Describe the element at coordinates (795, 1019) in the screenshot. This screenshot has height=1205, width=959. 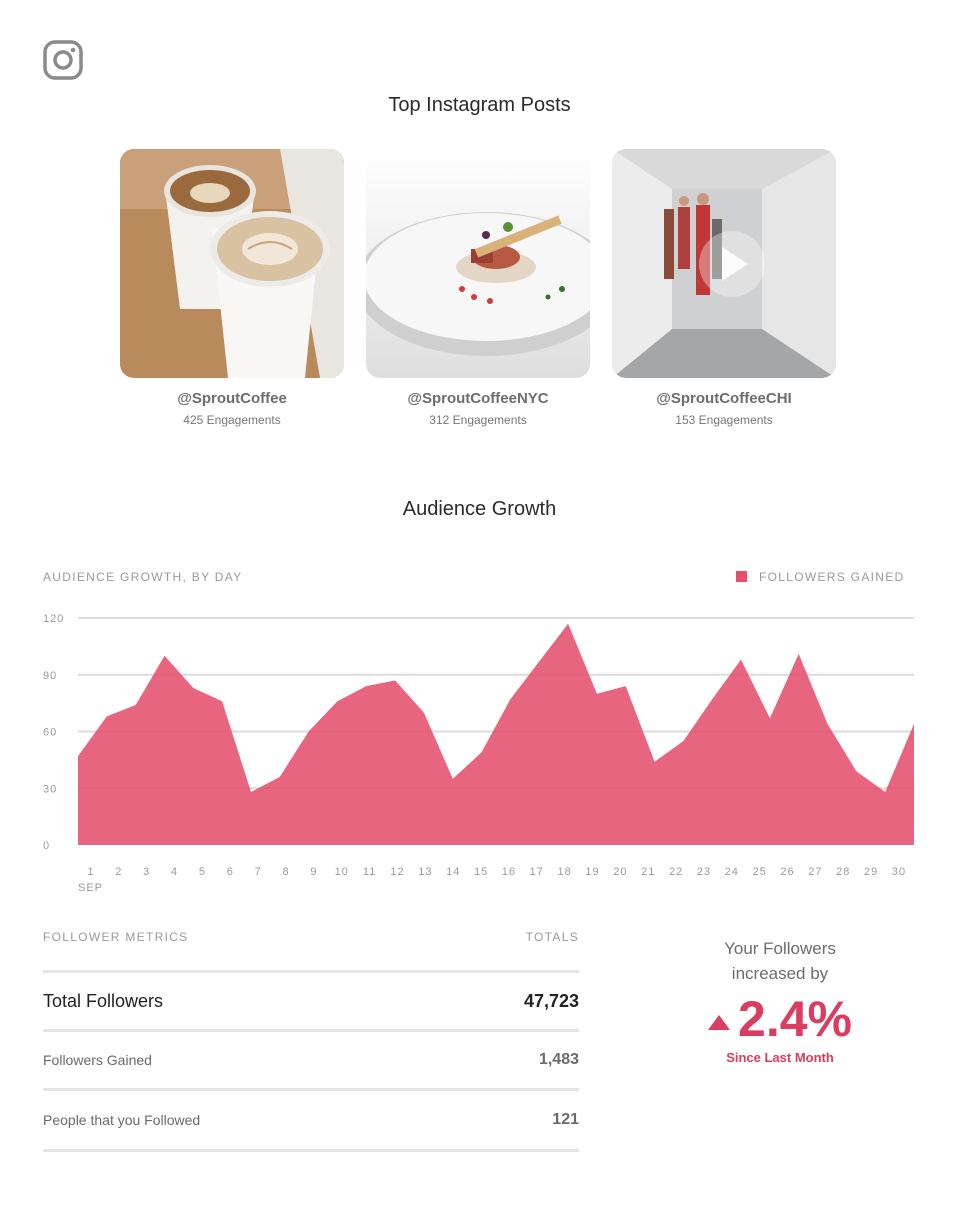
I see `growth-percent: 2.4%` at that location.